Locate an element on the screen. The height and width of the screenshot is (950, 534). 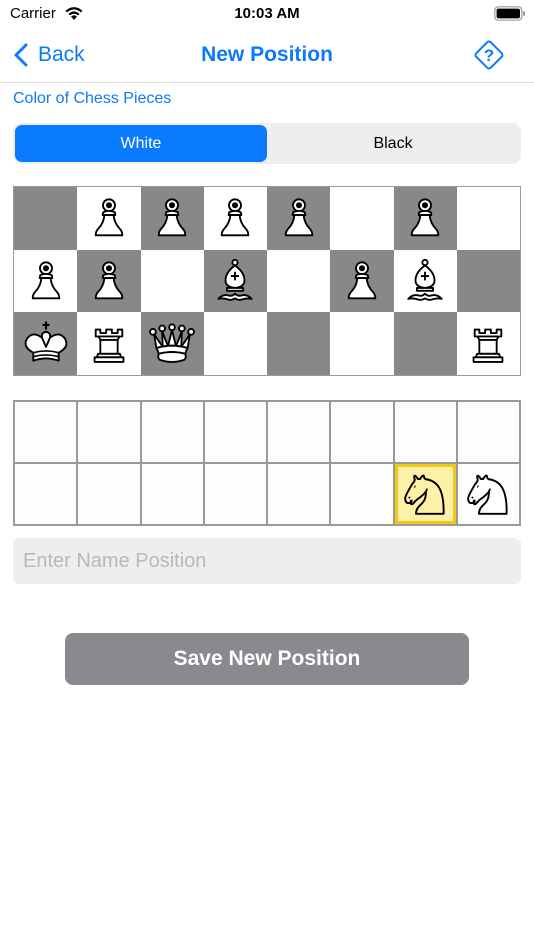
position-name-input is located at coordinates (267, 561).